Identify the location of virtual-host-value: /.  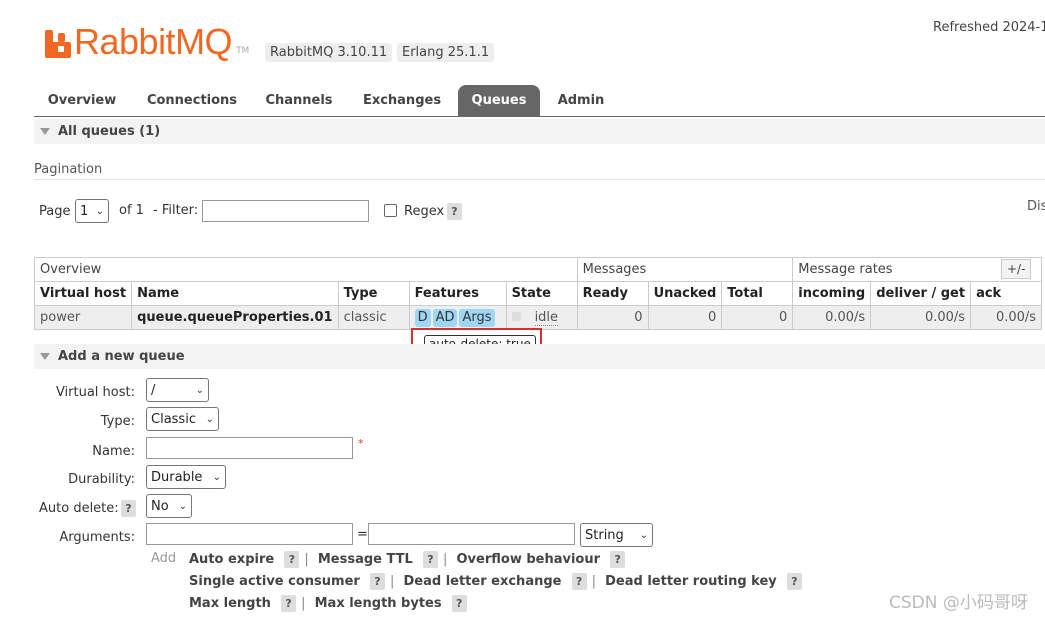
(153, 390).